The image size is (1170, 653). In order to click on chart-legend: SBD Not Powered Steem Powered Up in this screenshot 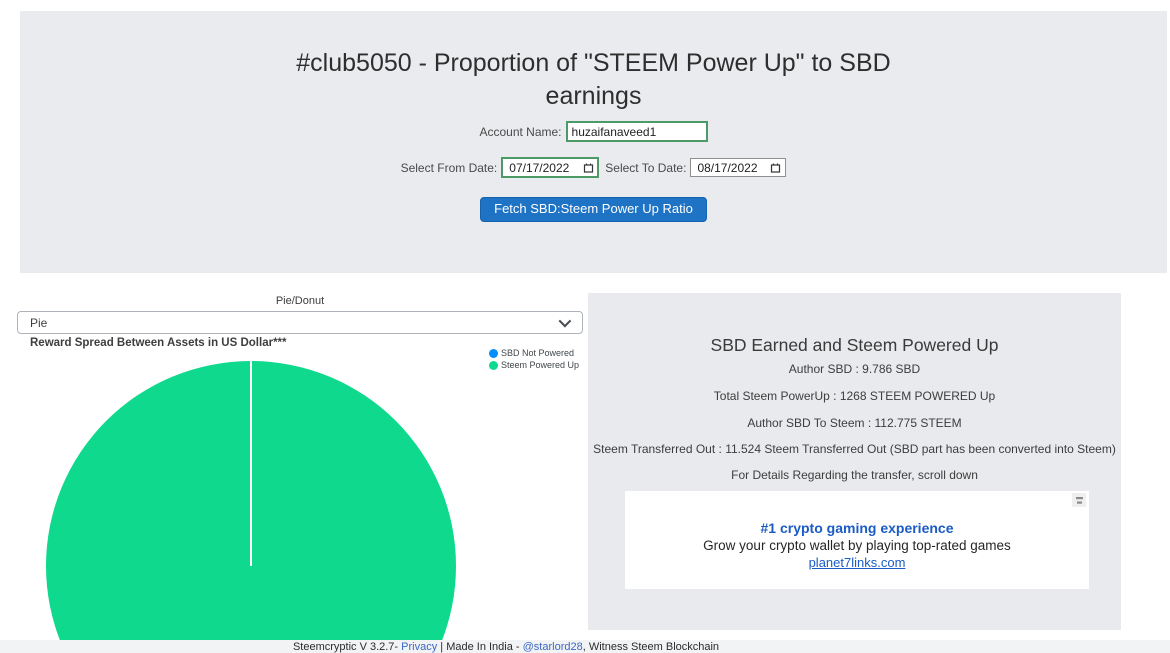, I will do `click(534, 360)`.